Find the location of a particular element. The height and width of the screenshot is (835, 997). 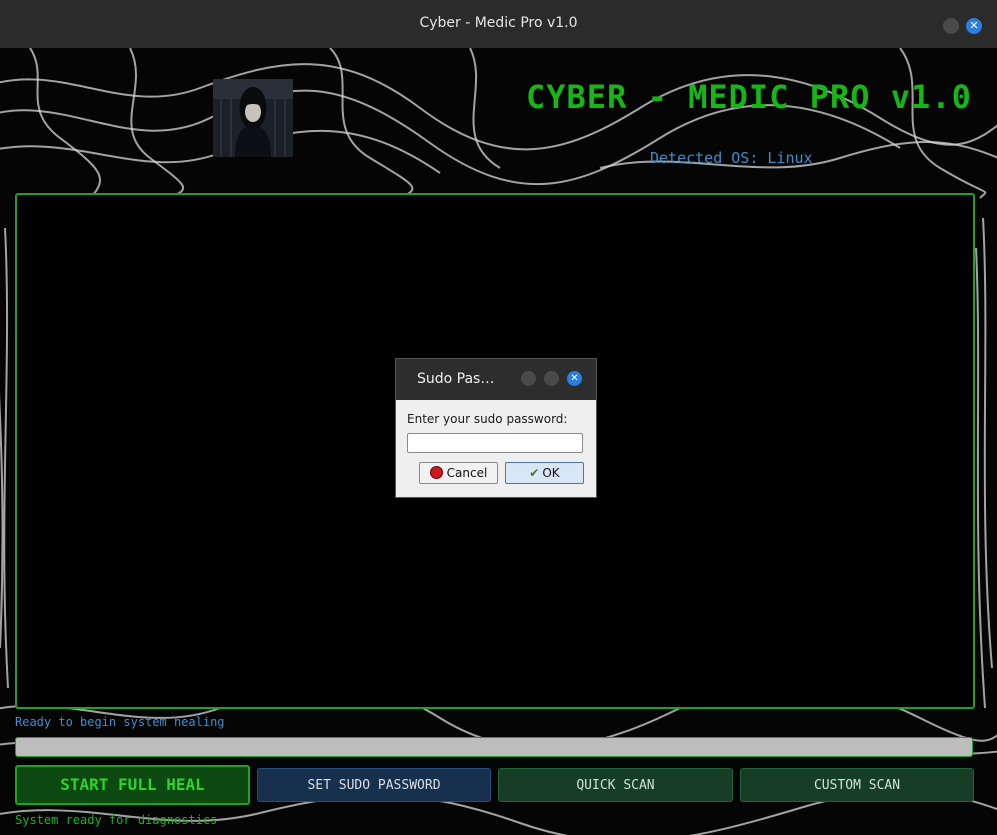

hooded-figure-image is located at coordinates (253, 118).